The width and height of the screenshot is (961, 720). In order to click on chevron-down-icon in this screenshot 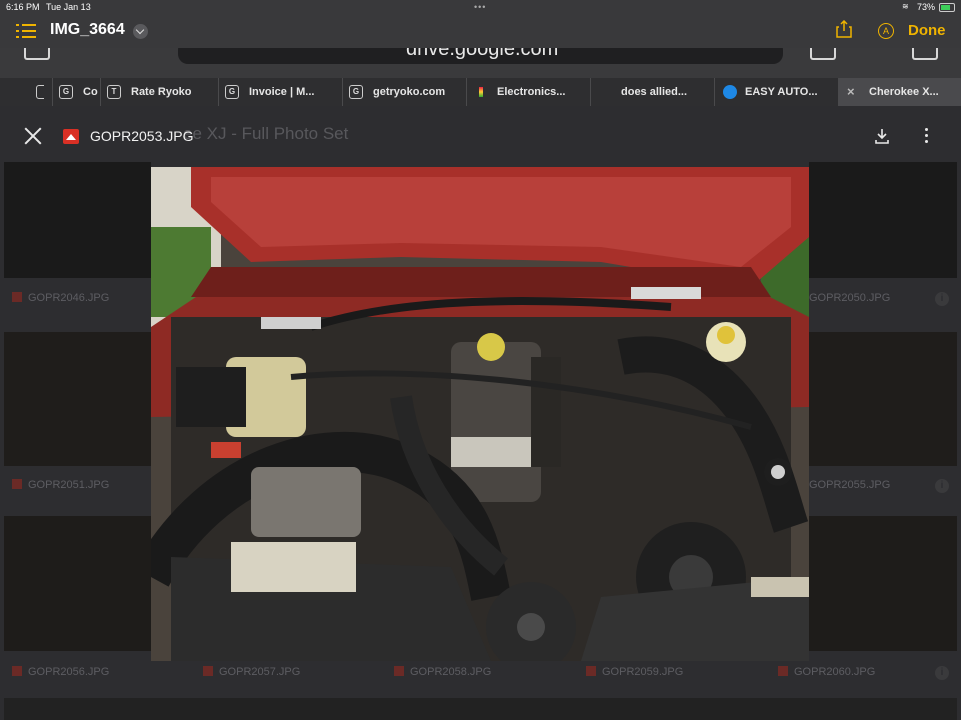, I will do `click(140, 31)`.